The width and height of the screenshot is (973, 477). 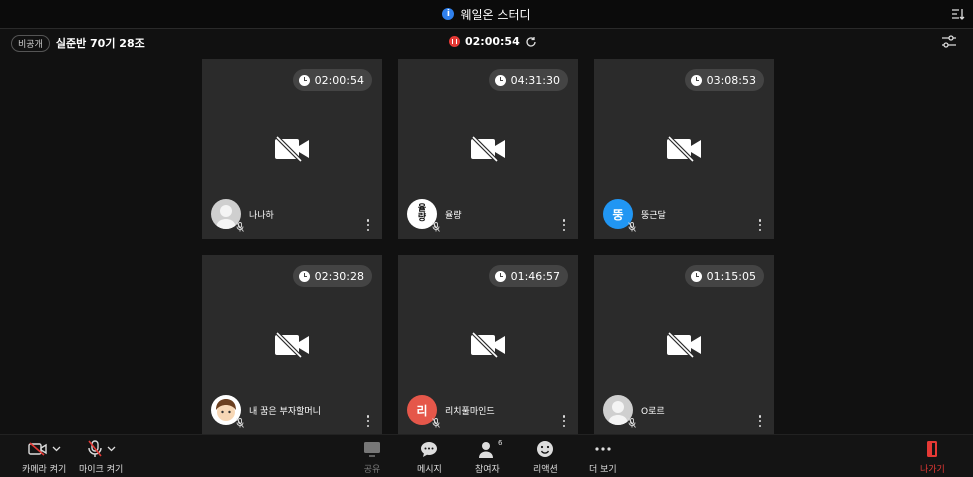 What do you see at coordinates (653, 411) in the screenshot?
I see `participant-name: O로르` at bounding box center [653, 411].